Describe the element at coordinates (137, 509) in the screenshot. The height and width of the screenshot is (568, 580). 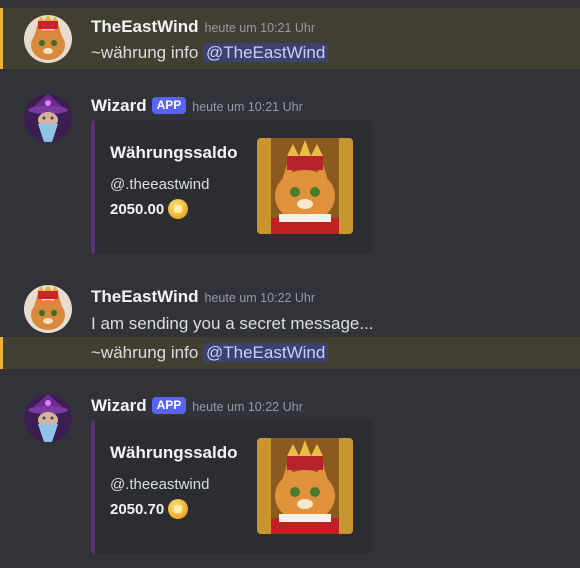
I see `balance-value: 2050.70` at that location.